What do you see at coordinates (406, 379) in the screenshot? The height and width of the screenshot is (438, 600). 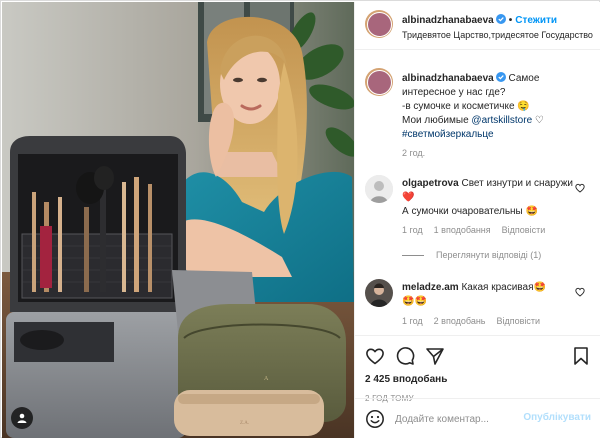 I see `likes-count: 2 425 вподобань` at bounding box center [406, 379].